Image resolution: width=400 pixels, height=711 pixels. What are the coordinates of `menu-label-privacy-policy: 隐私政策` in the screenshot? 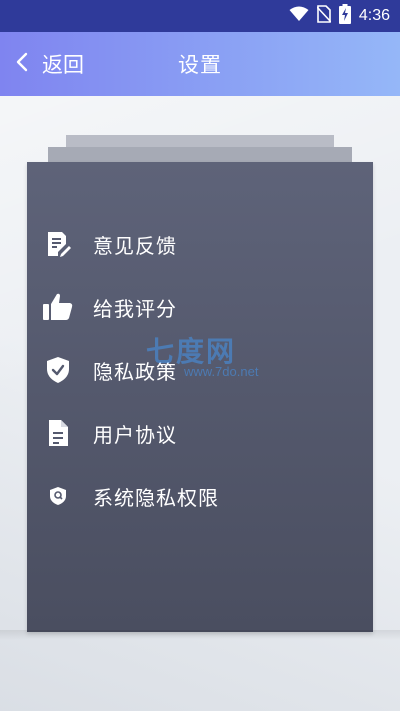 It's located at (135, 371).